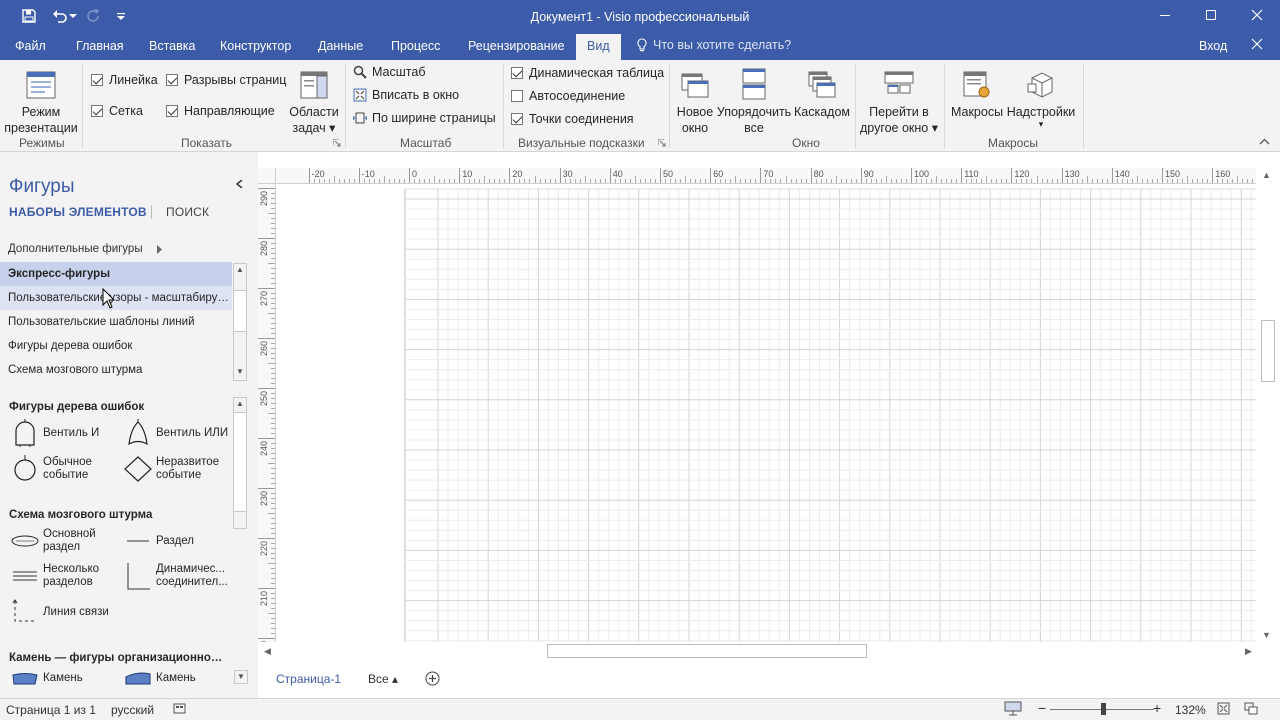  I want to click on show-dialog-launcher-icon, so click(337, 143).